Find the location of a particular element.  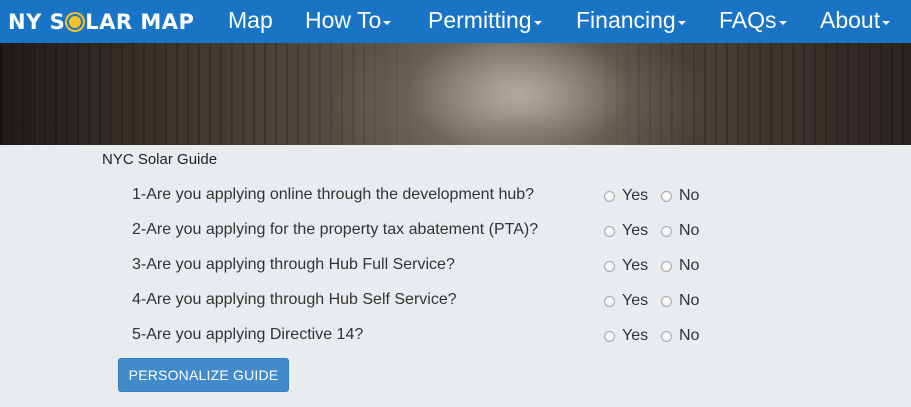

nav-item-how-to: How To is located at coordinates (348, 20).